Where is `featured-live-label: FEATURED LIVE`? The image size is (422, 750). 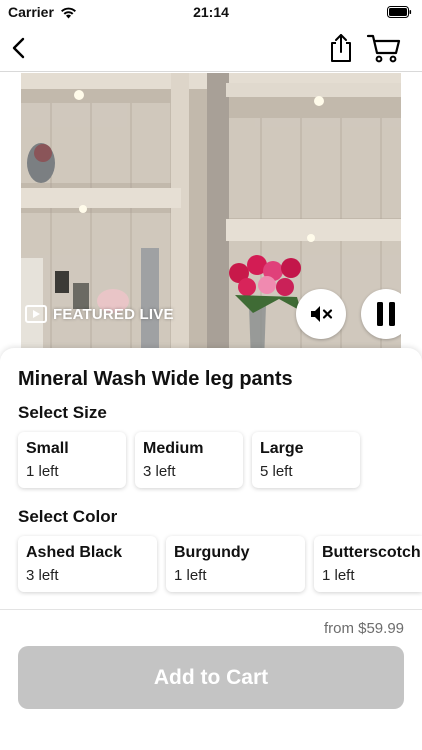 featured-live-label: FEATURED LIVE is located at coordinates (113, 314).